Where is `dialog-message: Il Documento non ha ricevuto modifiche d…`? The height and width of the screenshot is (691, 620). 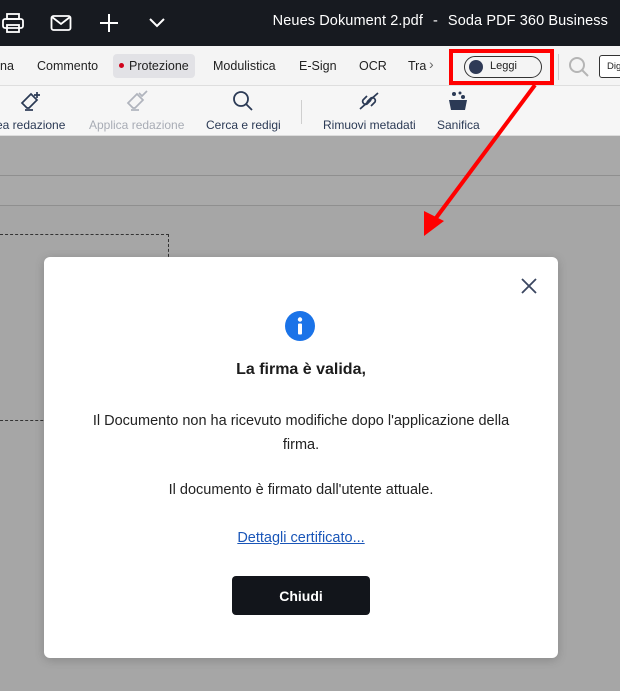 dialog-message: Il Documento non ha ricevuto modifiche d… is located at coordinates (301, 433).